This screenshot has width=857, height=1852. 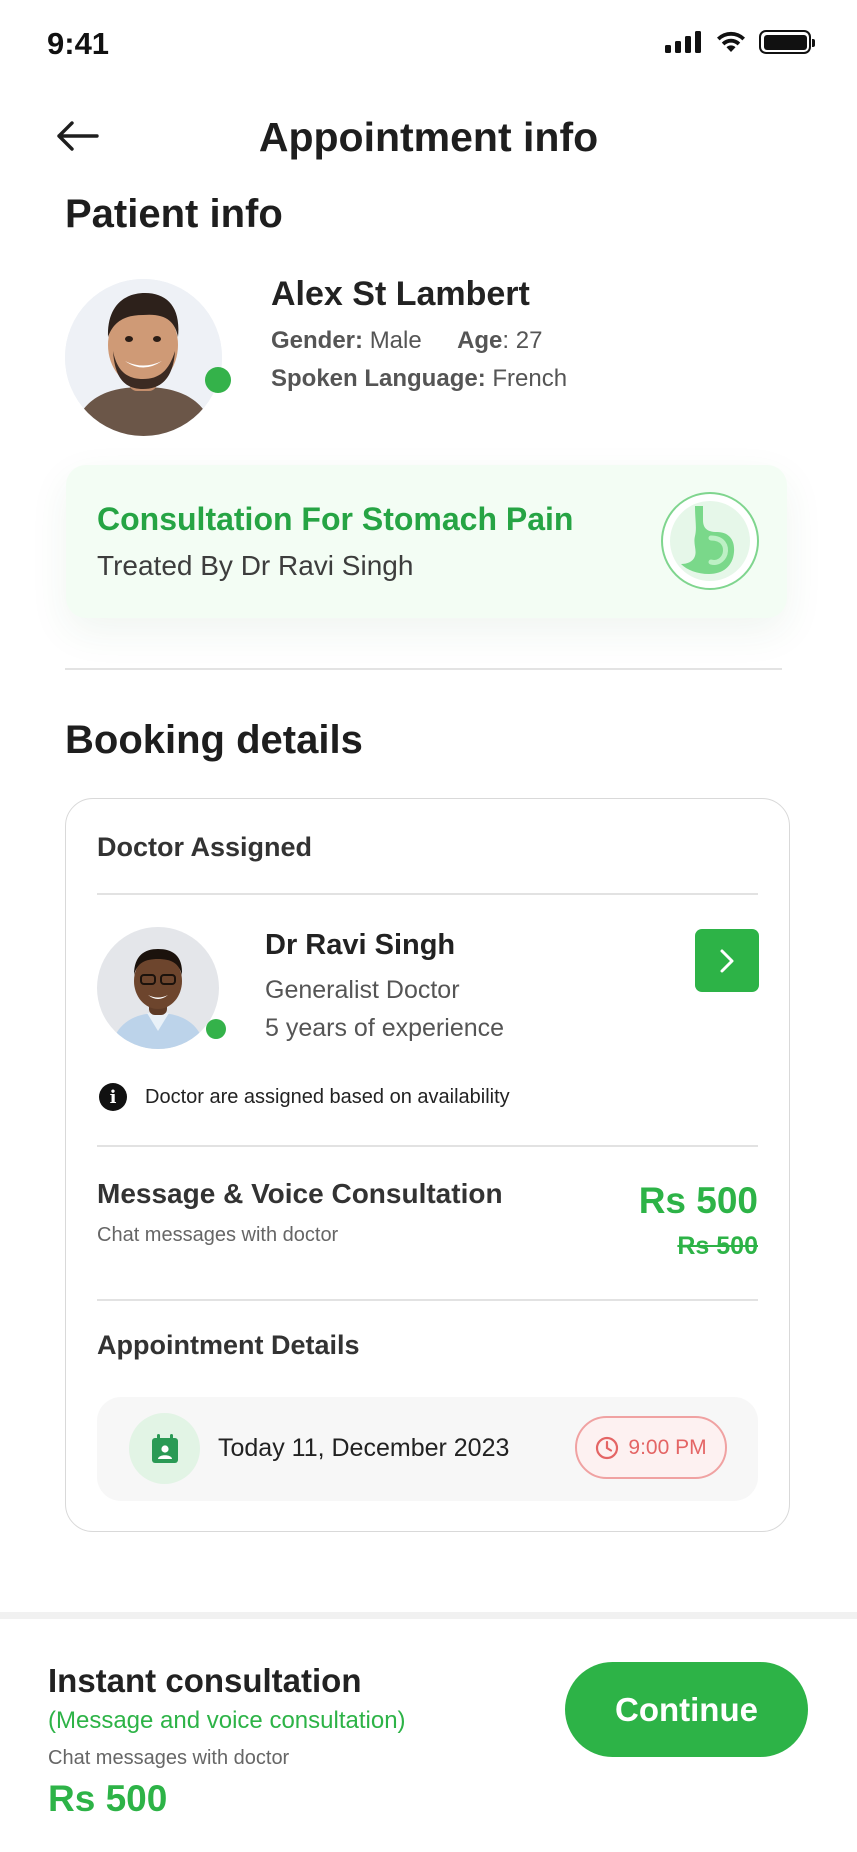 I want to click on stomach-icon, so click(x=710, y=541).